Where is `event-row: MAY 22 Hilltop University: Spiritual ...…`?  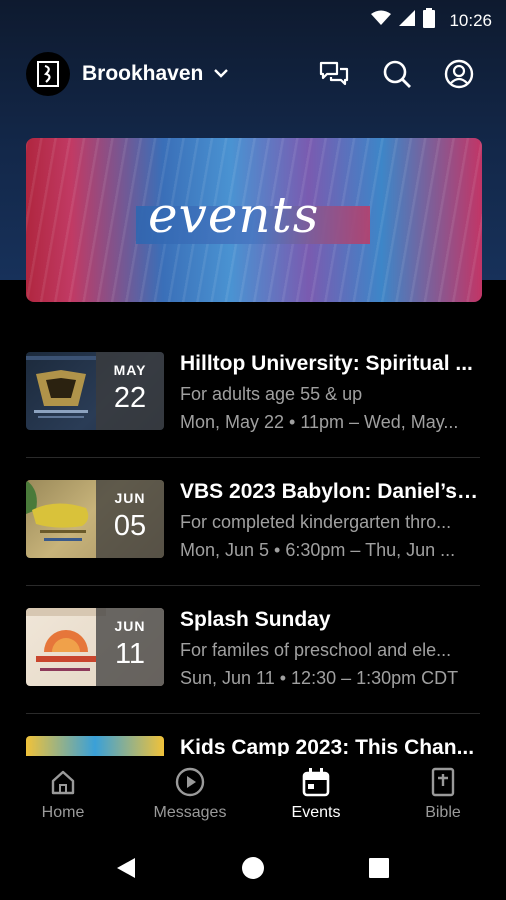
event-row: MAY 22 Hilltop University: Spiritual ...… is located at coordinates (253, 394).